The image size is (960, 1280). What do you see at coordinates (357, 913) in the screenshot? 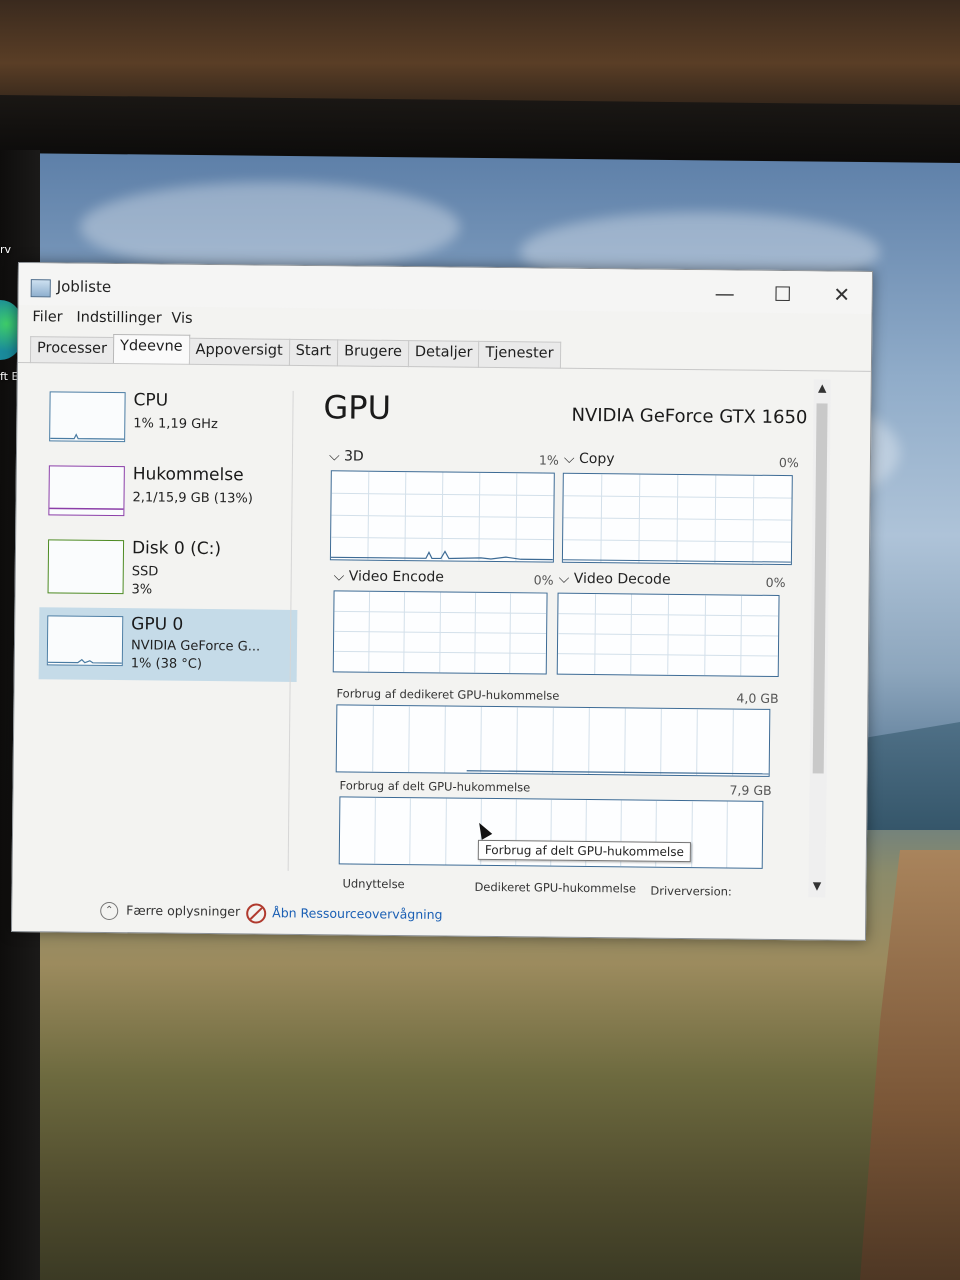
I see `resource-monitor-label: Åbn Ressourceovervågning` at bounding box center [357, 913].